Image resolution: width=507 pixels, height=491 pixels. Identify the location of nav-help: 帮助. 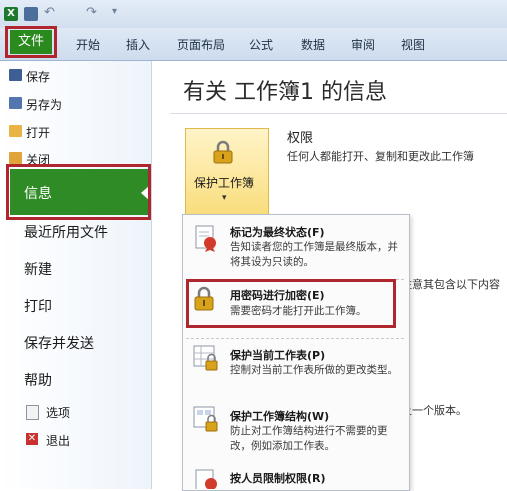
(38, 380).